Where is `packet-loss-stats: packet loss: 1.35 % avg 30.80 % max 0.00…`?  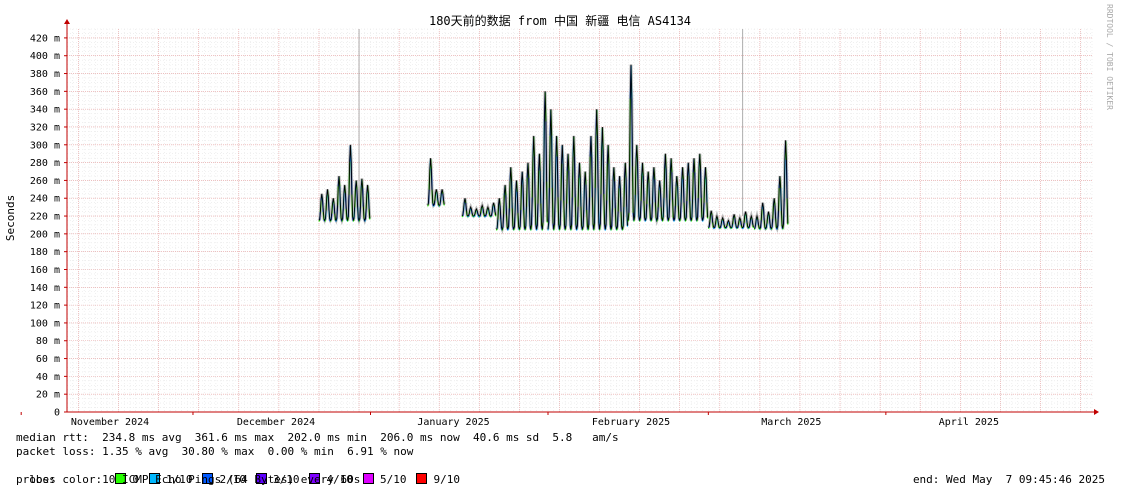 packet-loss-stats: packet loss: 1.35 % avg 30.80 % max 0.00… is located at coordinates (215, 451).